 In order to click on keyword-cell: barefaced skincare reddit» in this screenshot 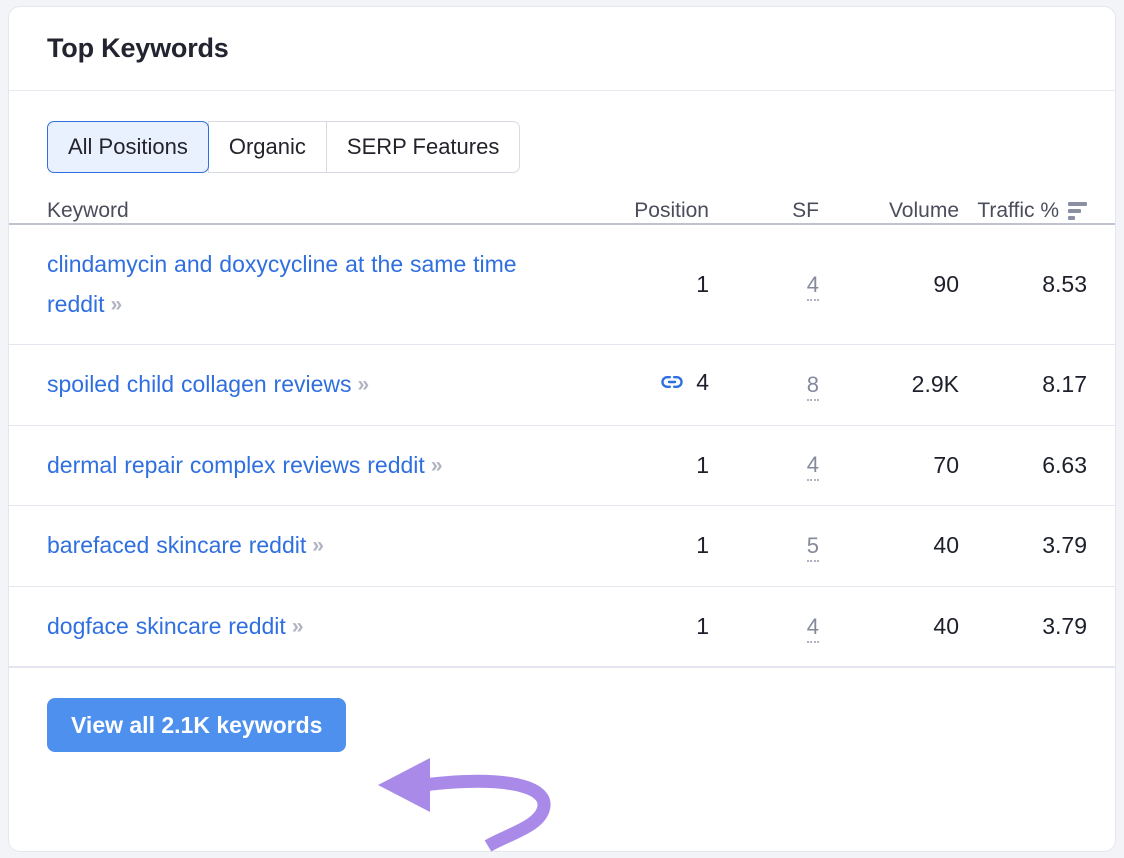, I will do `click(284, 546)`.